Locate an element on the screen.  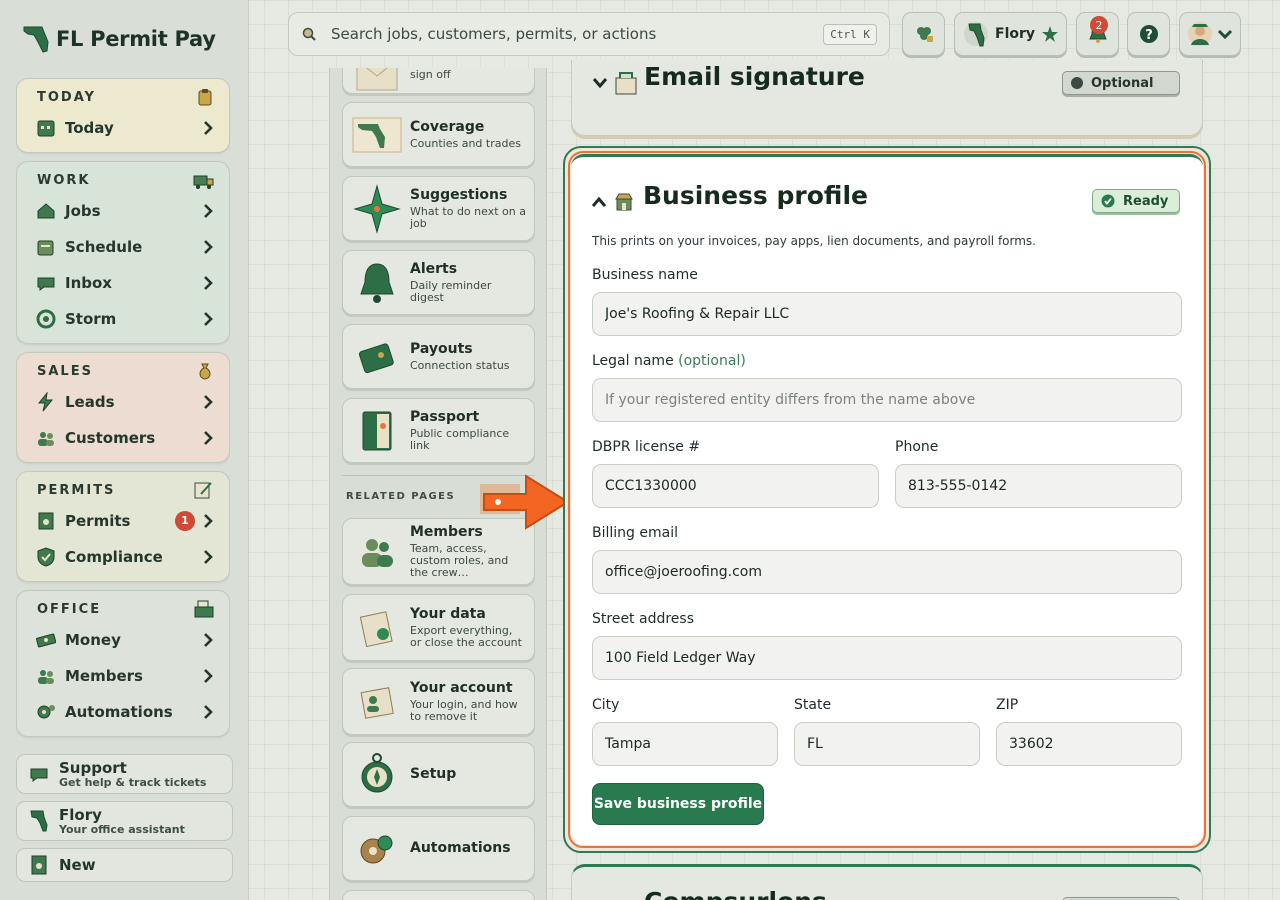
id-card-icon is located at coordinates (377, 702).